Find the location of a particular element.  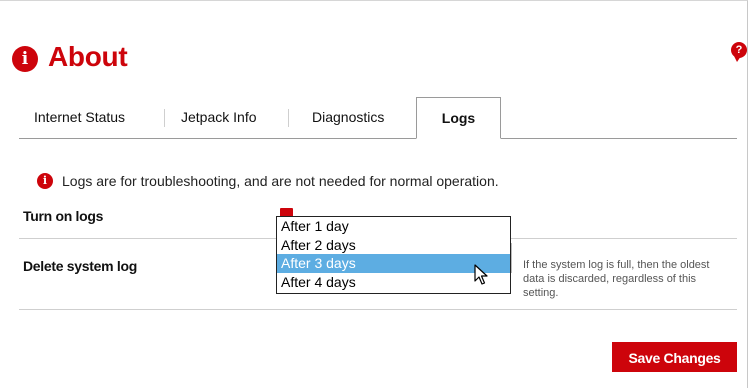

delete-system-log-label: Delete system log is located at coordinates (80, 266).